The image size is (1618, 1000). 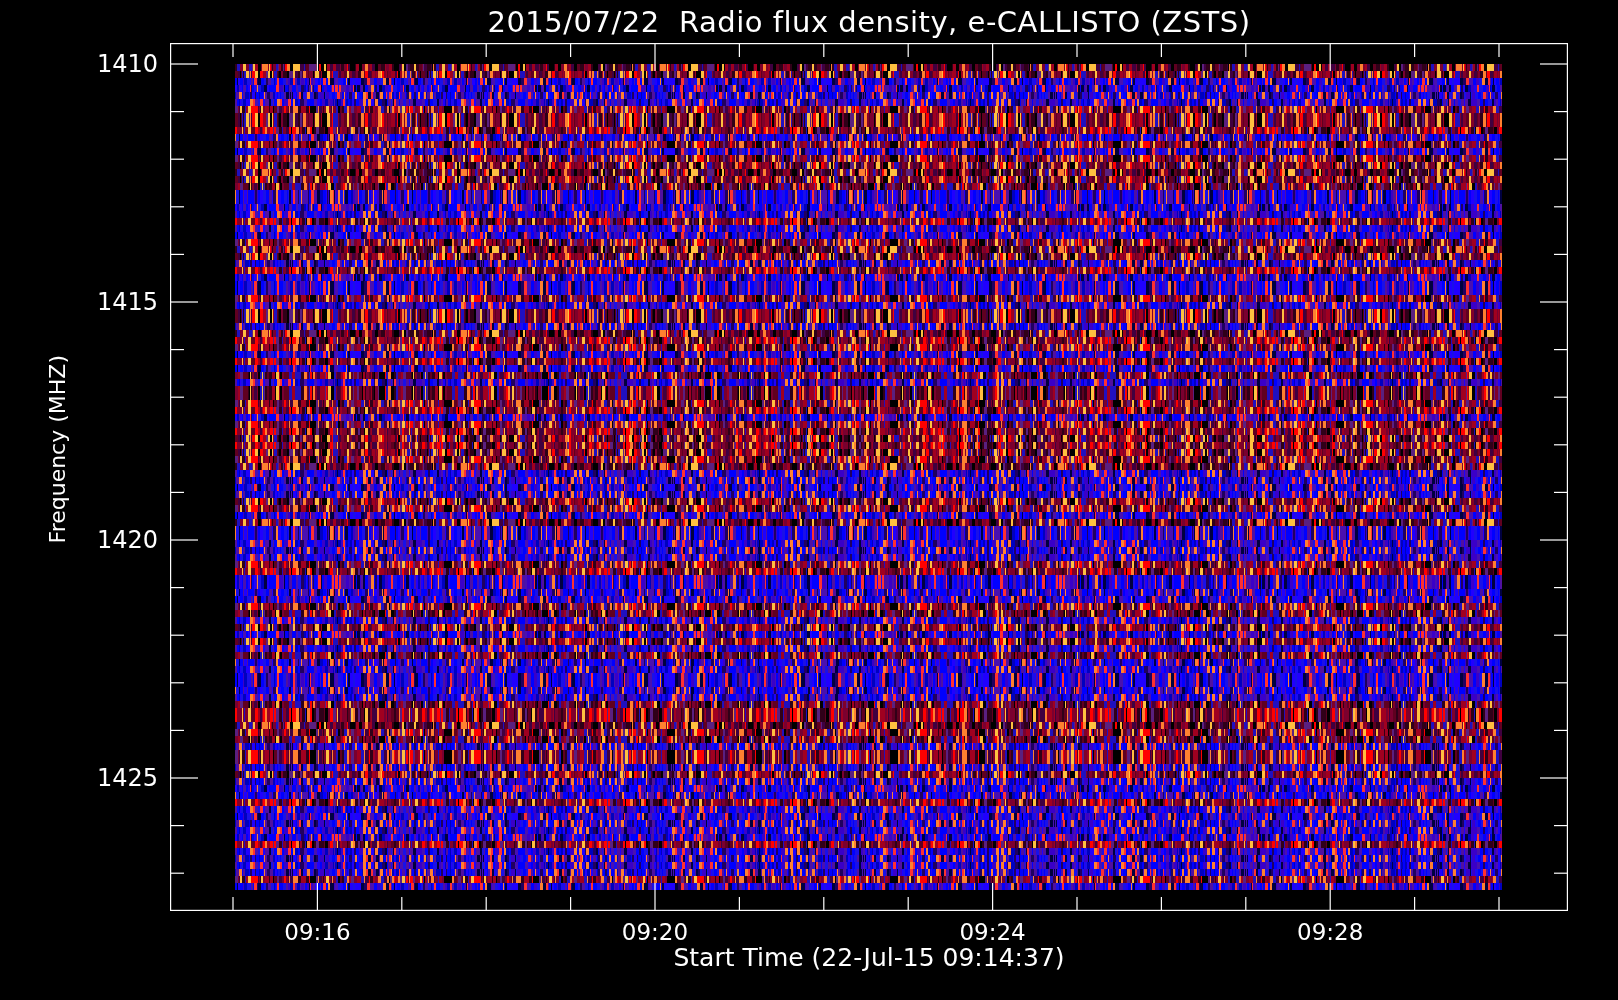 What do you see at coordinates (655, 932) in the screenshot?
I see `x-tick-label: 09:20` at bounding box center [655, 932].